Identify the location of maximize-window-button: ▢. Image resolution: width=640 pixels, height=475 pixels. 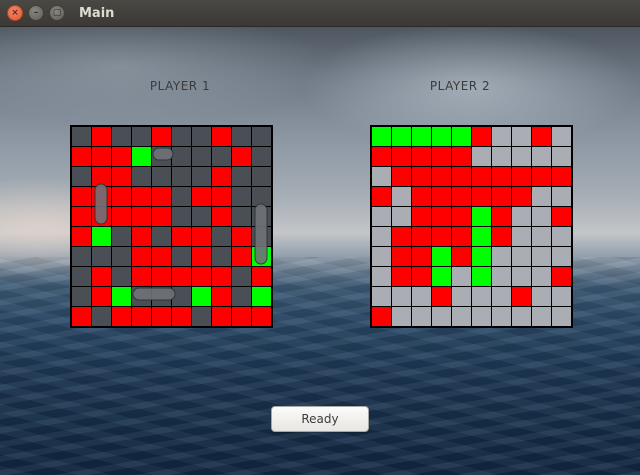
(57, 13).